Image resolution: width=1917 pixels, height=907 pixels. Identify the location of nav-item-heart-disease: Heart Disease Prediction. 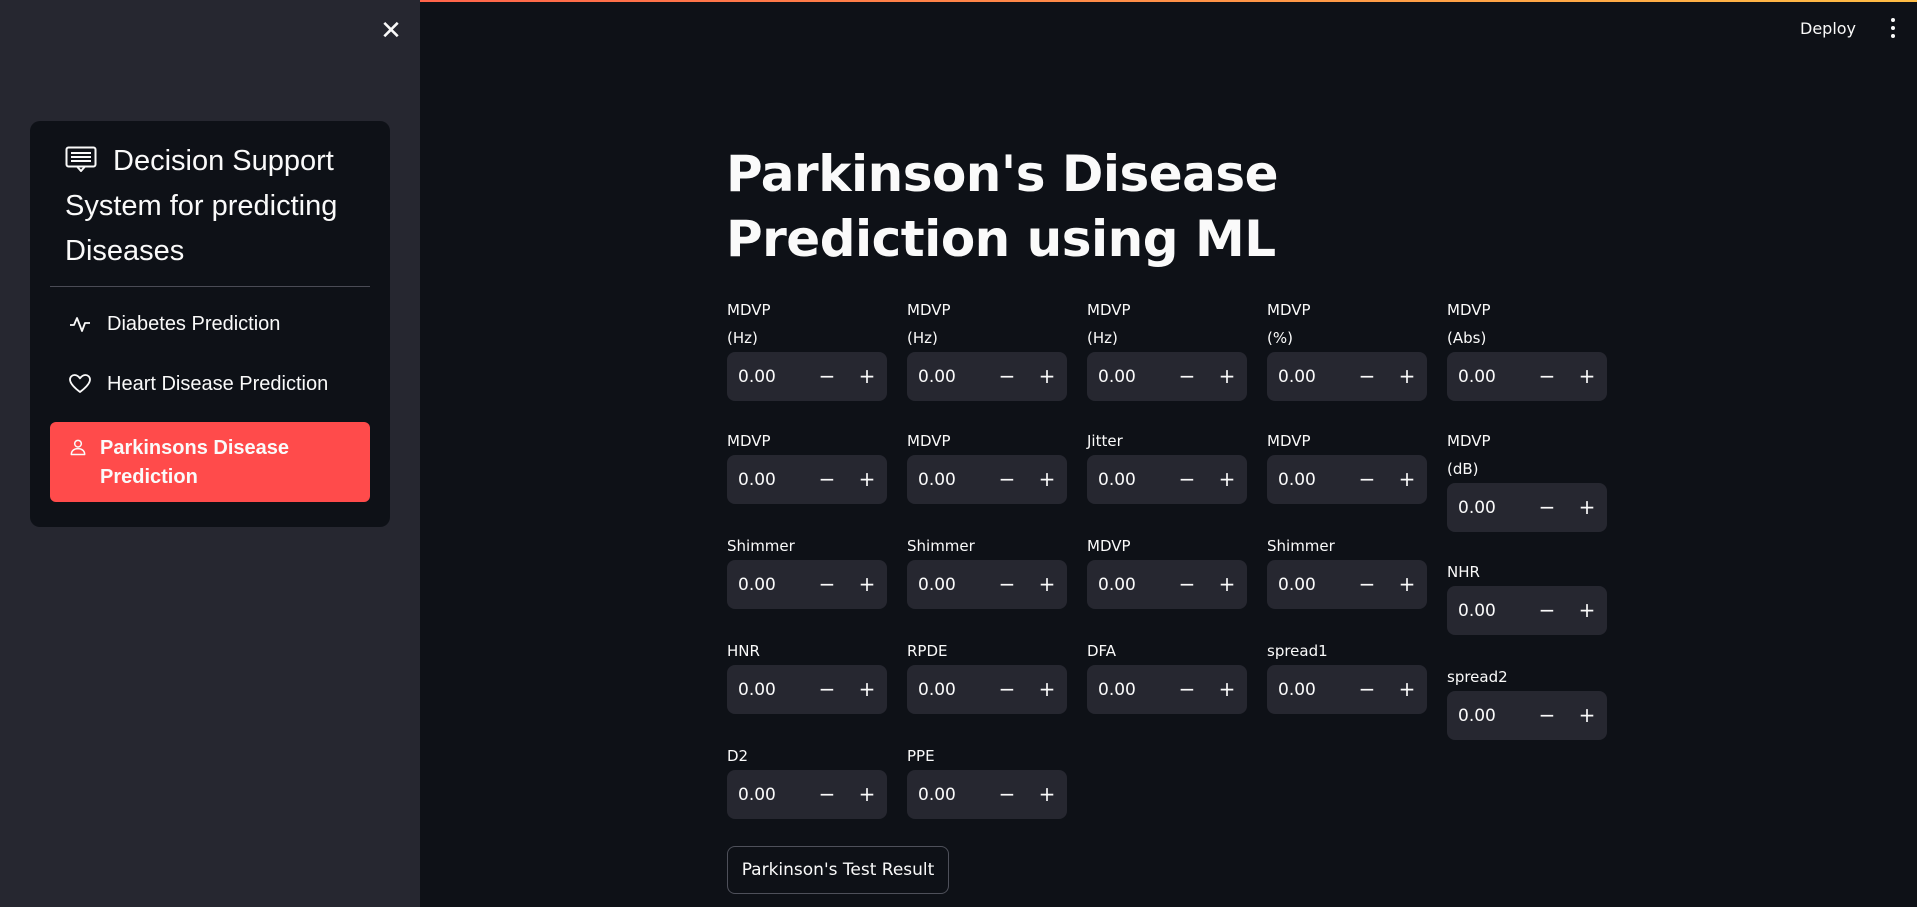
(210, 384).